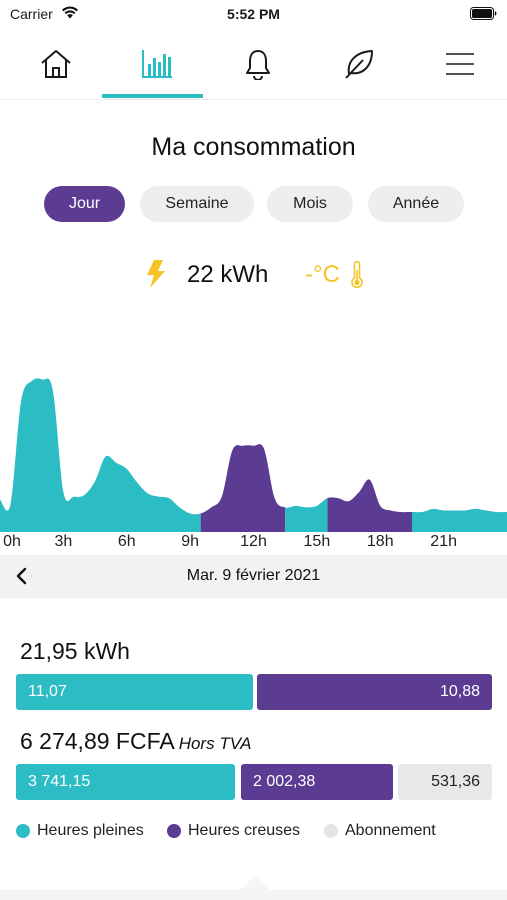  What do you see at coordinates (215, 743) in the screenshot?
I see `cost-note: Hors TVA` at bounding box center [215, 743].